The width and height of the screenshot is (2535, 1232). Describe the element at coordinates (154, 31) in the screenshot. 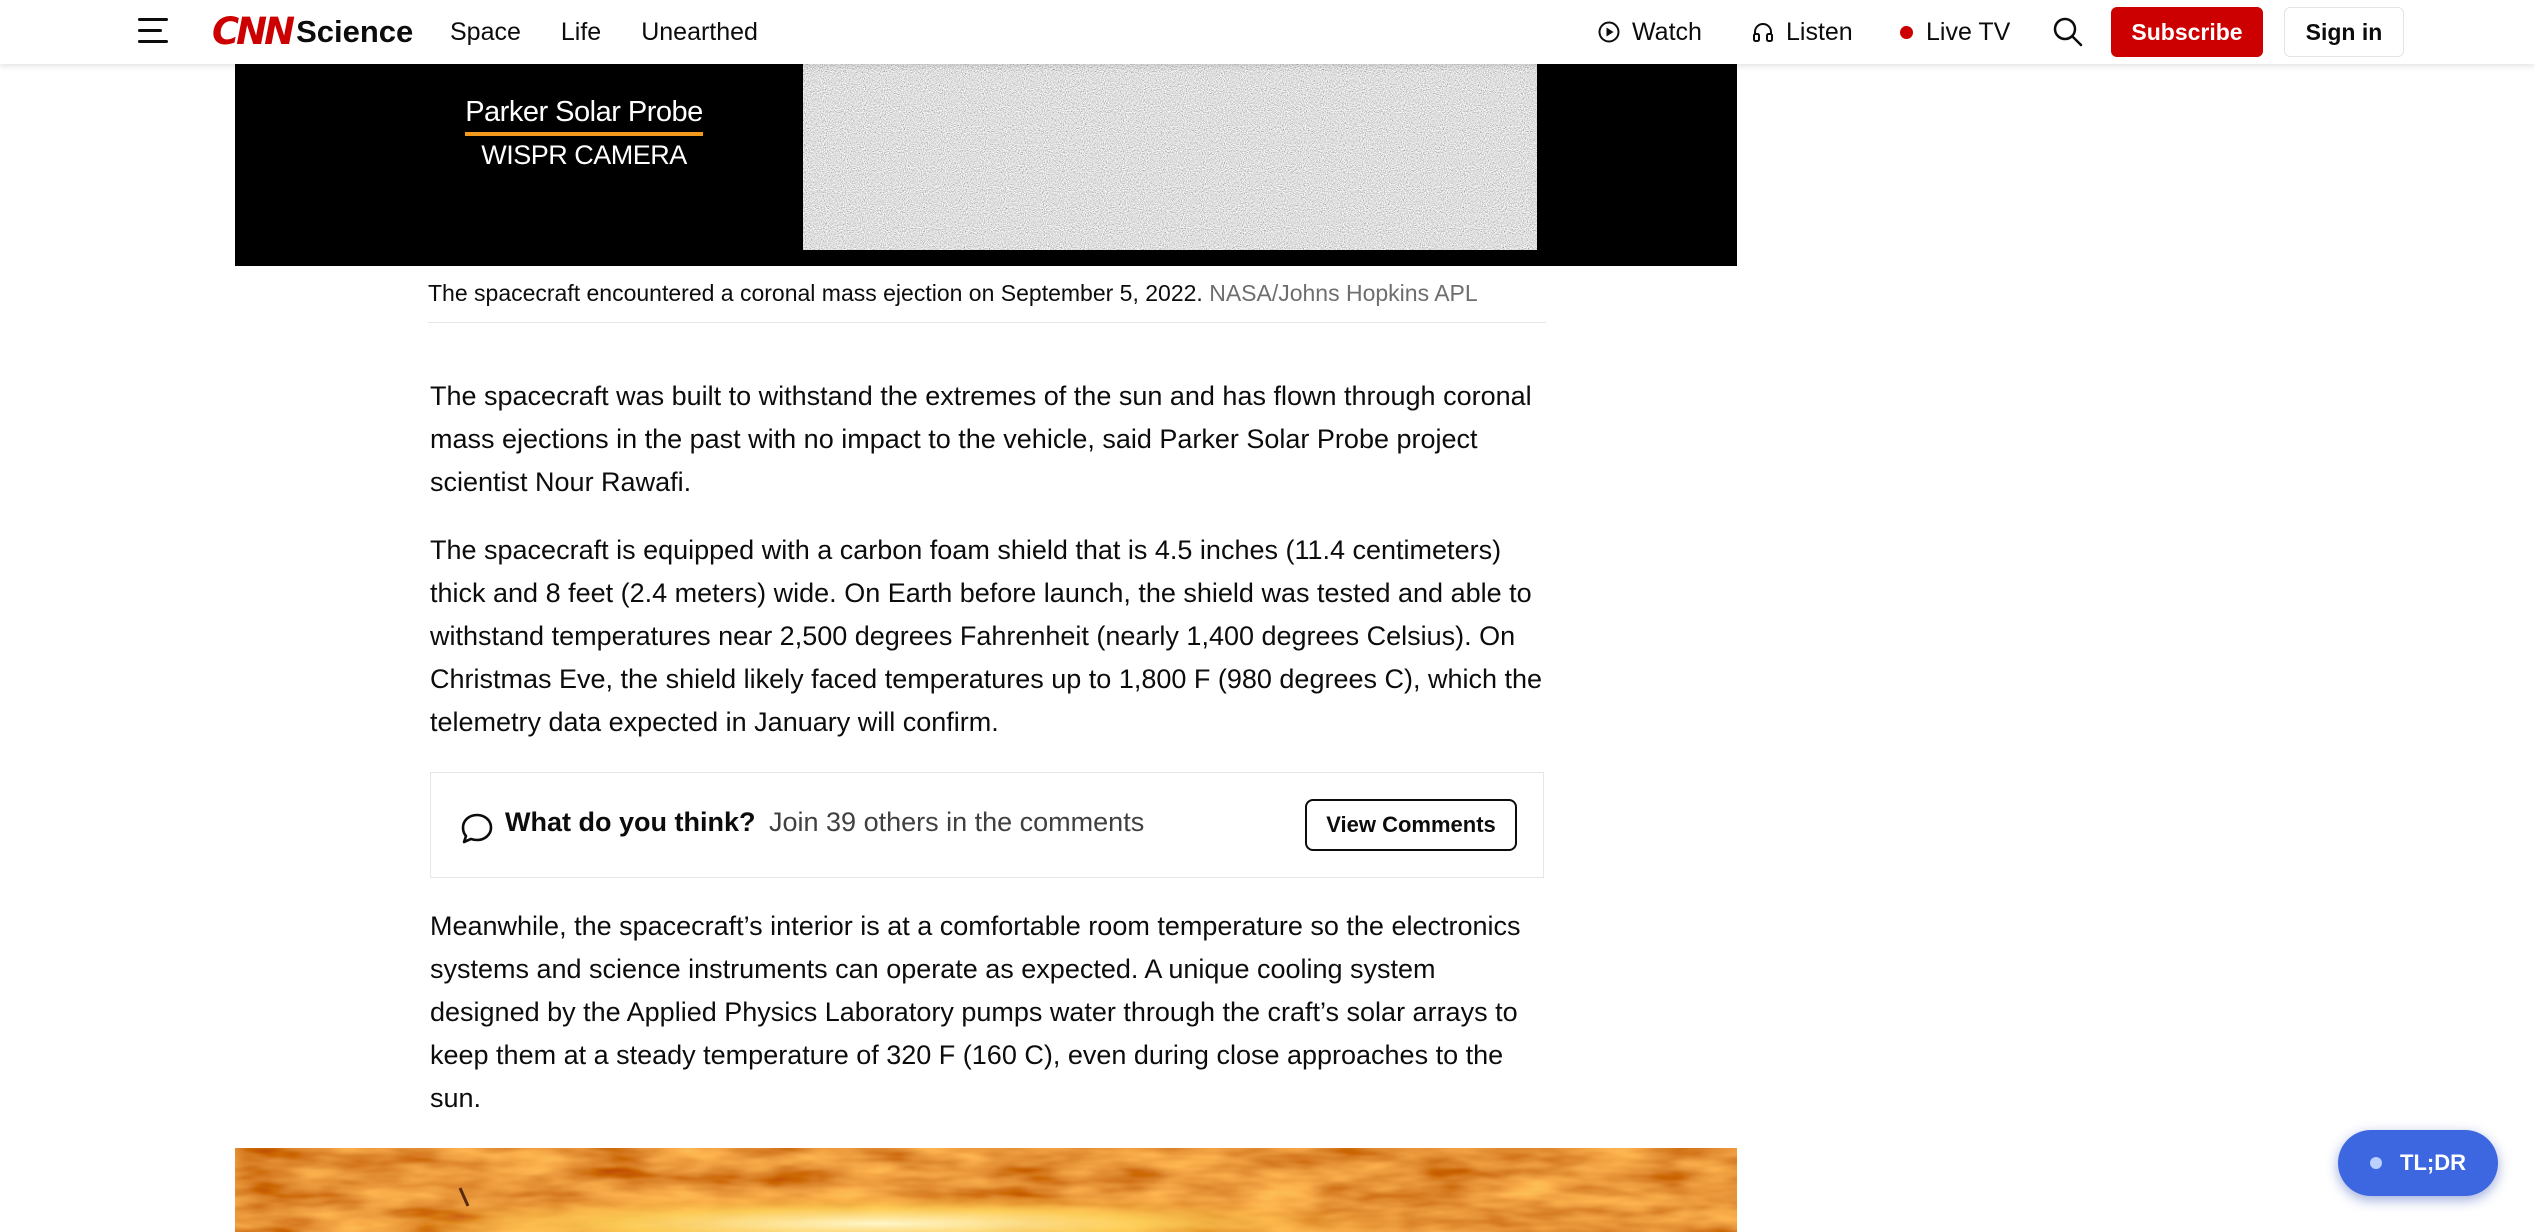

I see `hamburger-menu-icon` at that location.